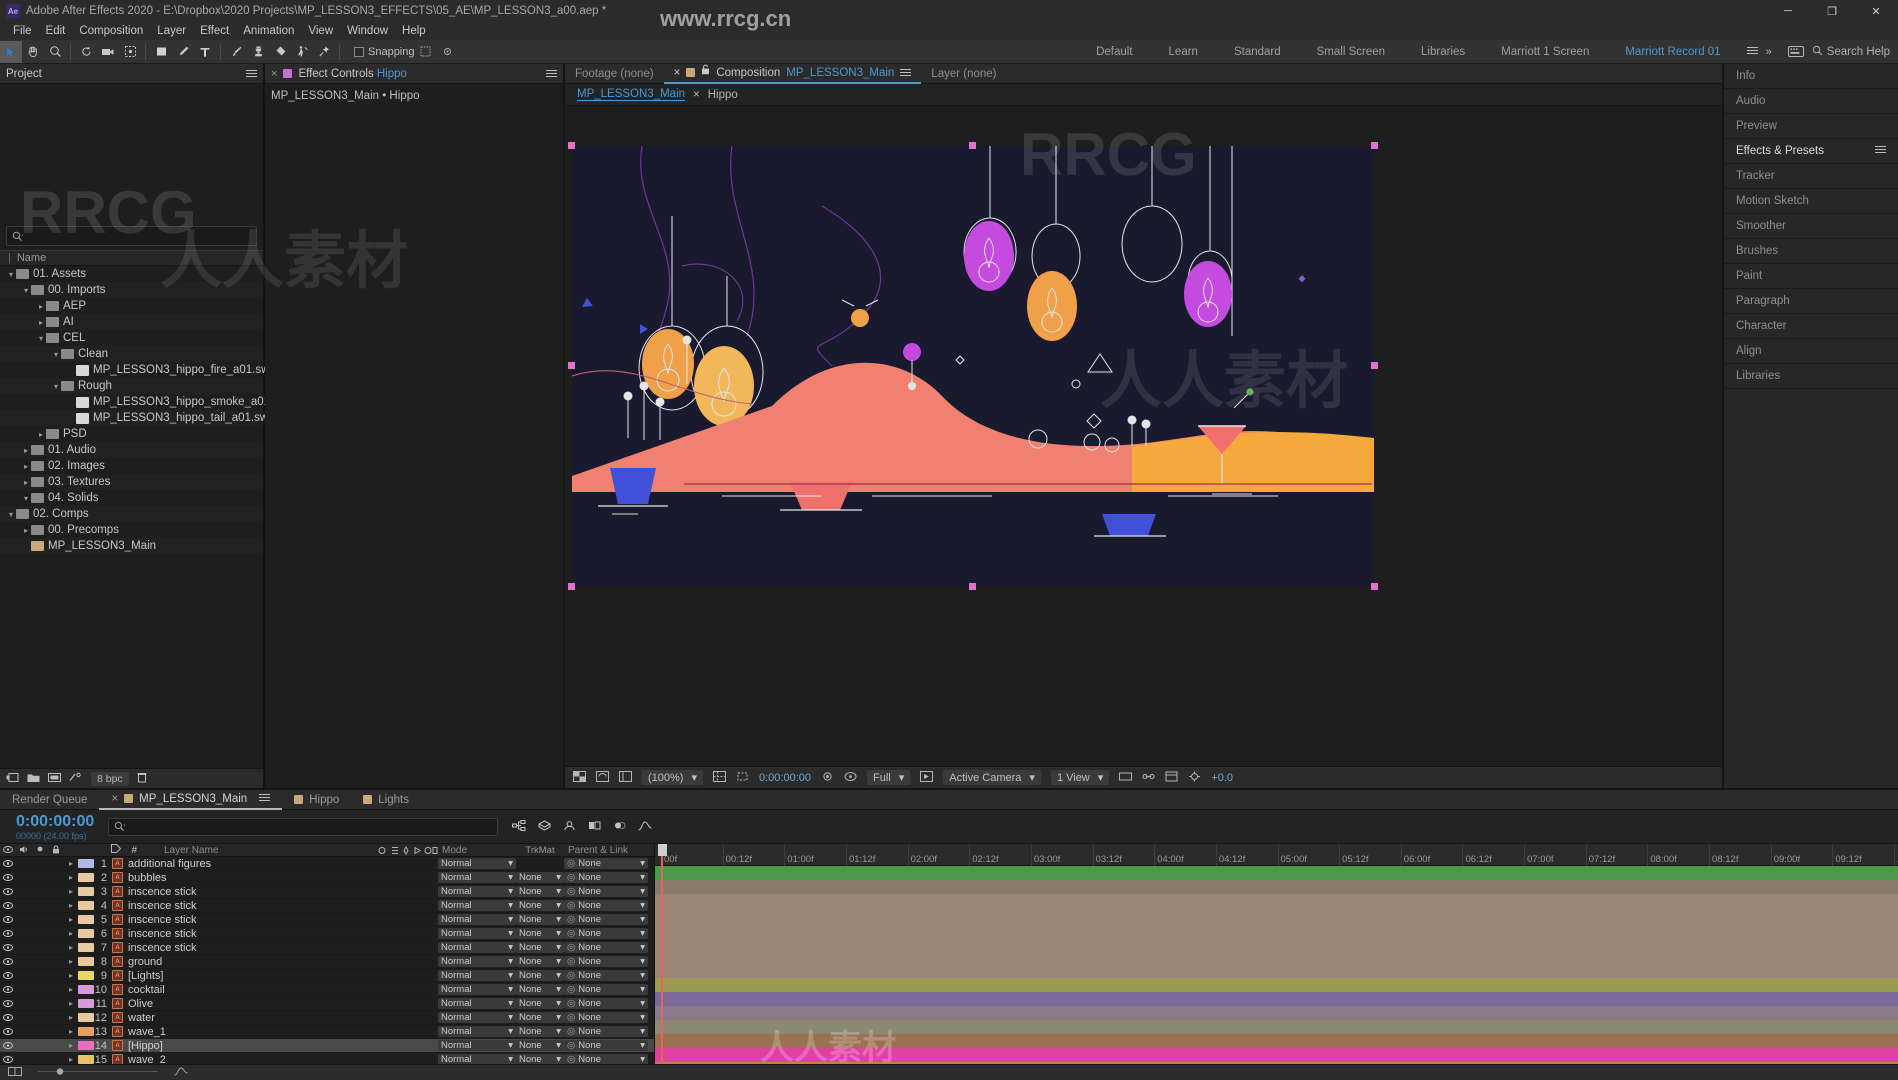  I want to click on menu-item-effect: Effect, so click(214, 31).